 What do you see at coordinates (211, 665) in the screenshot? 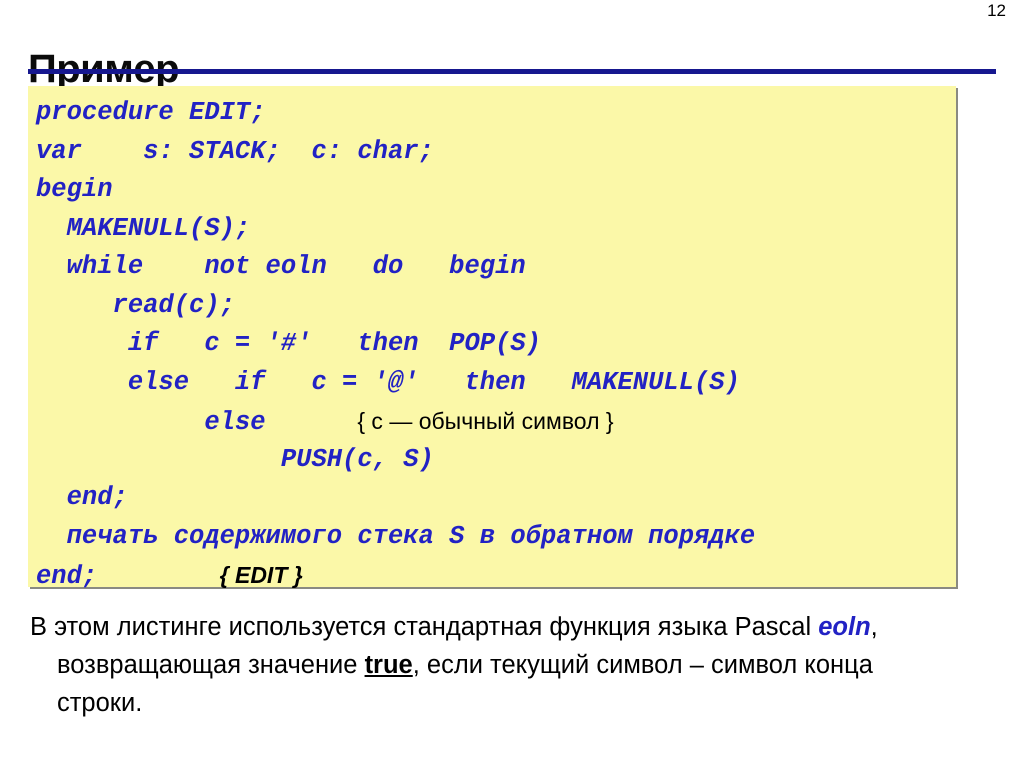
I see `explanation-line-2-run-0: возвращающая значение` at bounding box center [211, 665].